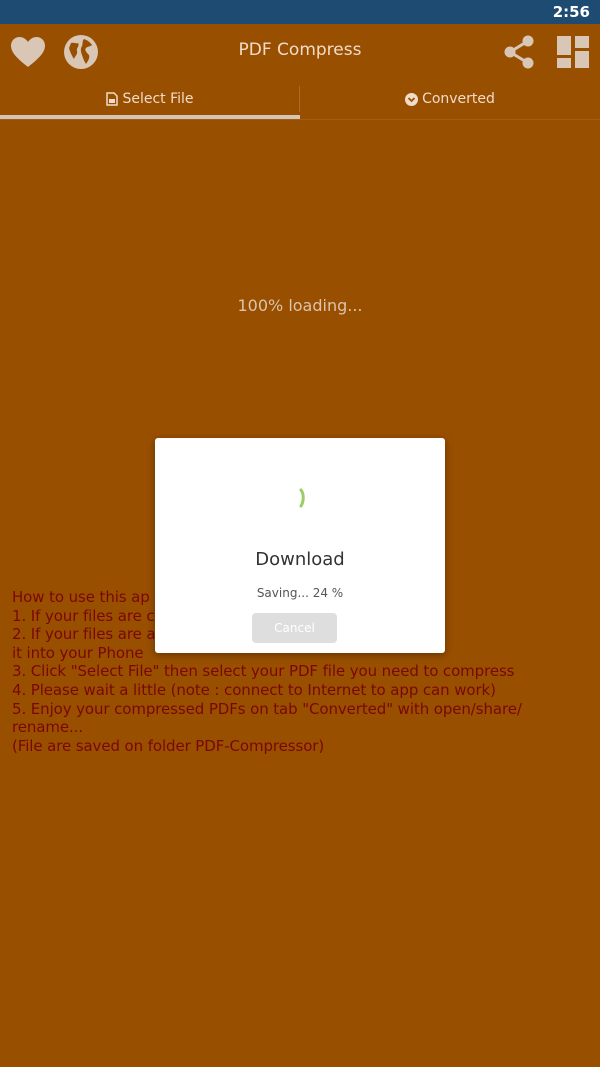  What do you see at coordinates (300, 12) in the screenshot?
I see `status-bar: 2:56` at bounding box center [300, 12].